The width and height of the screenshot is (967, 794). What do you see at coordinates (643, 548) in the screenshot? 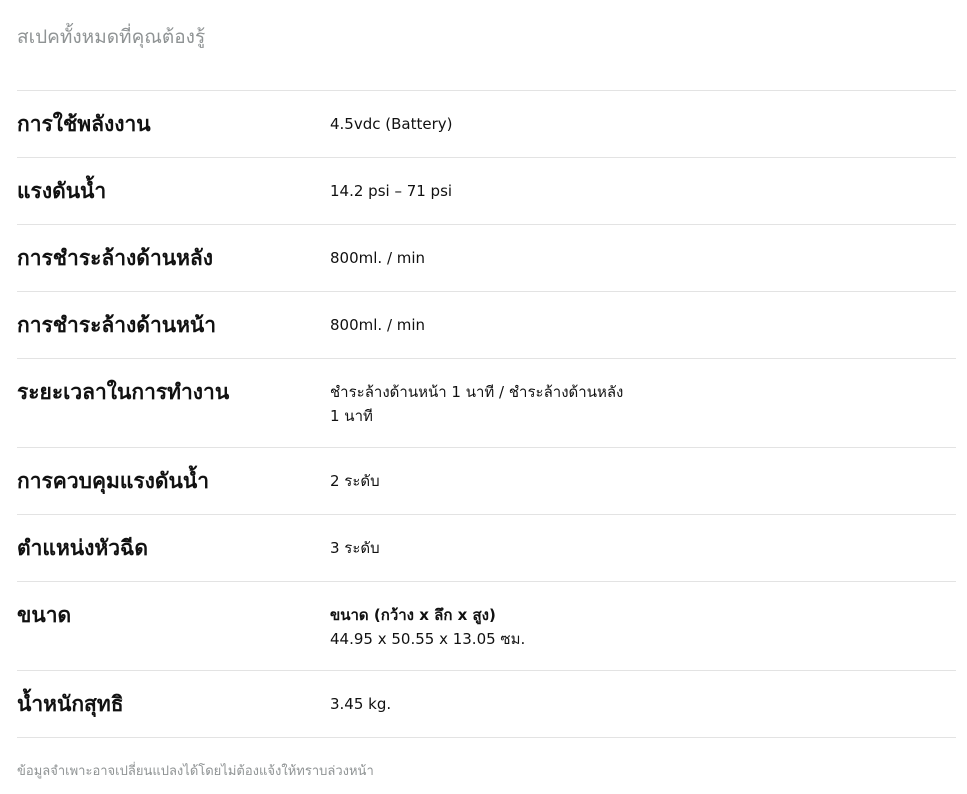
I see `spec-value: 3 ระดับ` at bounding box center [643, 548].